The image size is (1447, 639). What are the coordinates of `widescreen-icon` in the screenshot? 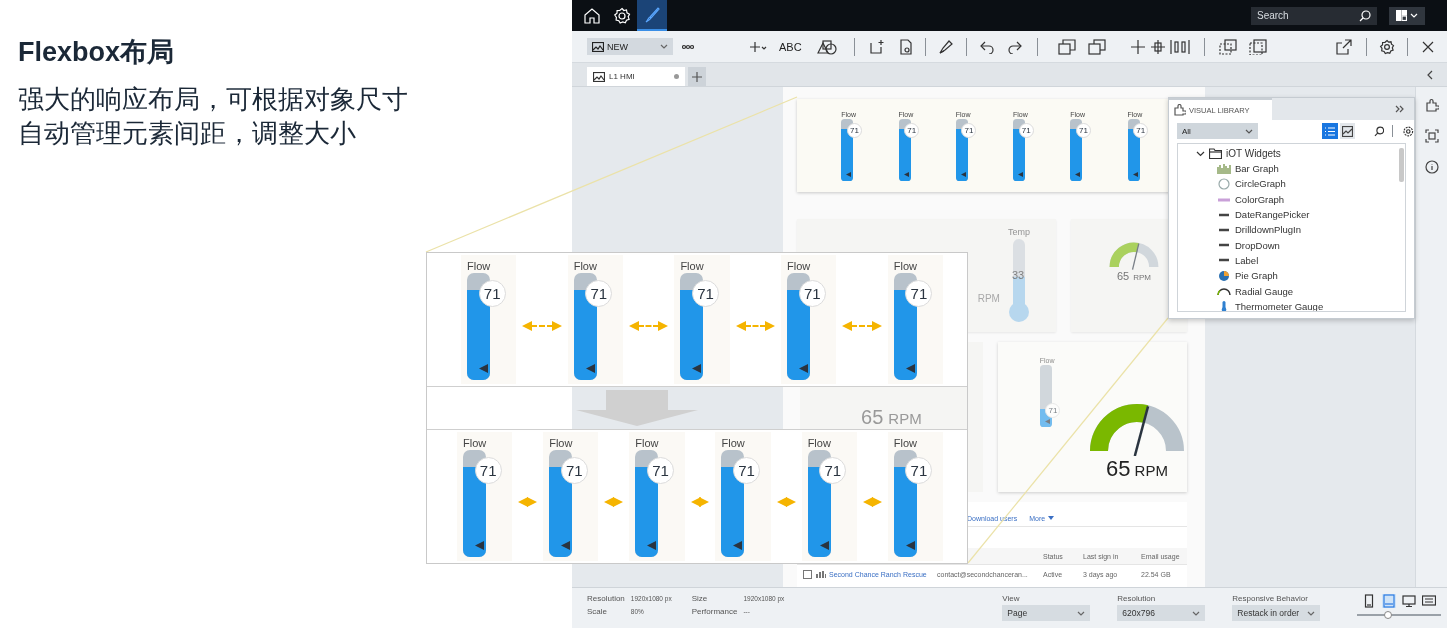 It's located at (1429, 601).